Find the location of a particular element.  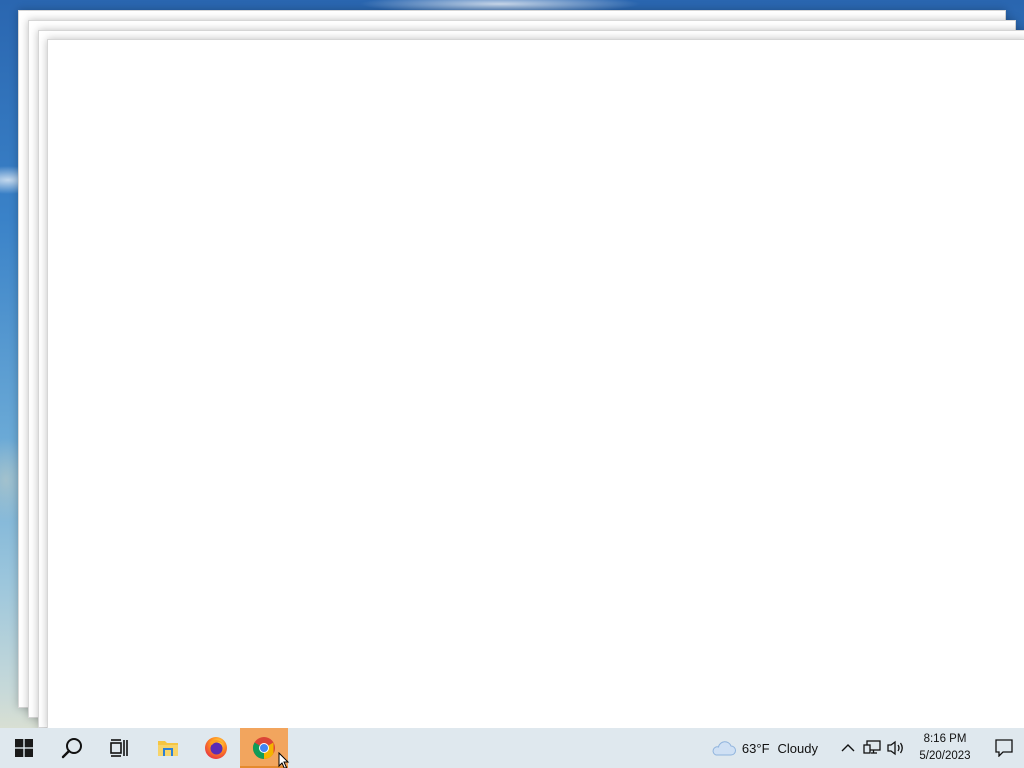

mouse-cursor-icon is located at coordinates (284, 760).